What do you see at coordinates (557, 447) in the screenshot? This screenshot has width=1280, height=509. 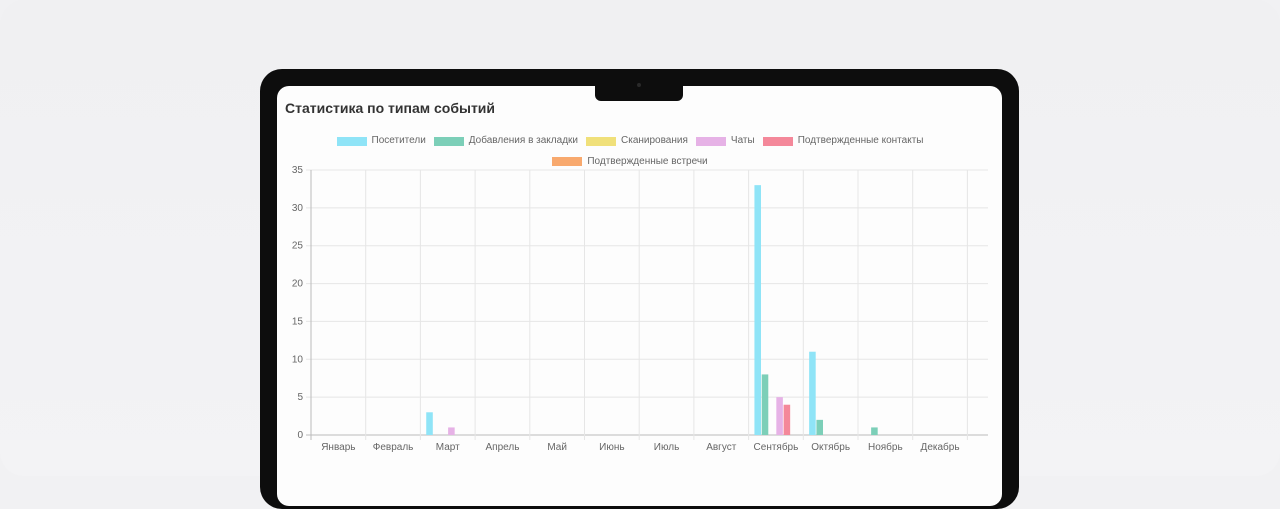 I see `x-tick-label: Май` at bounding box center [557, 447].